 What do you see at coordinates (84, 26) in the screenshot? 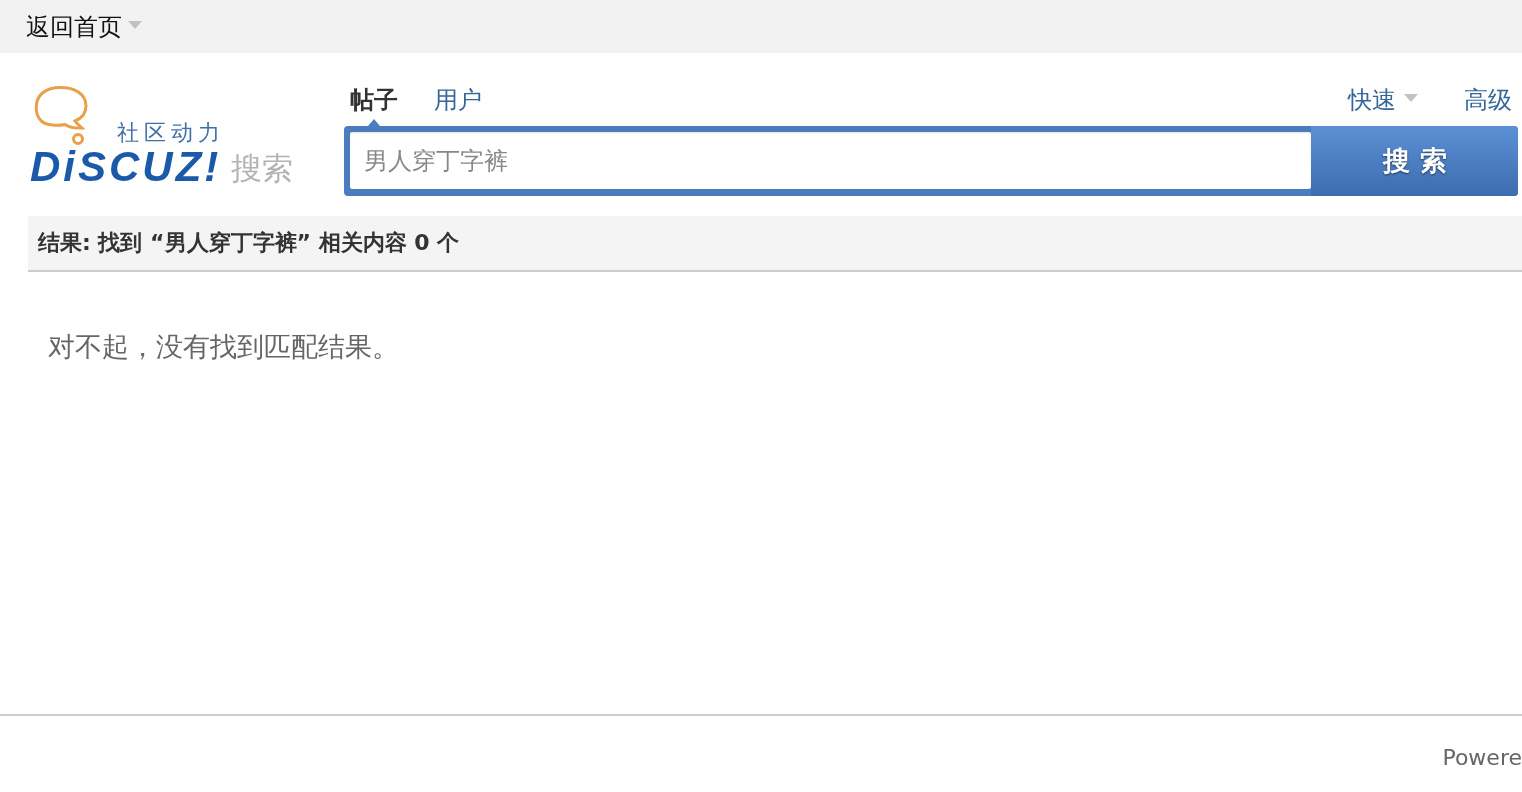
I see `home-link: 返回首页` at bounding box center [84, 26].